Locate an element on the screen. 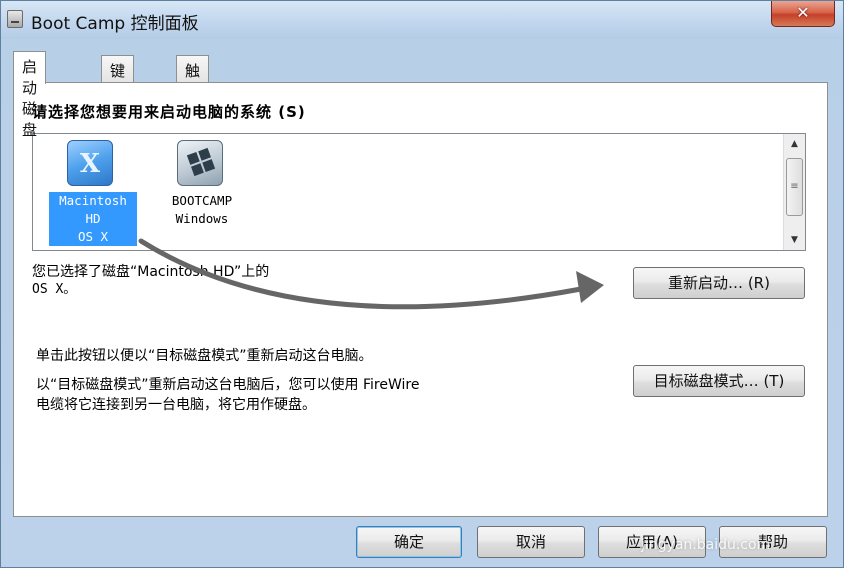 This screenshot has width=844, height=568. scroll-down-arrow-icon: ▼ is located at coordinates (794, 240).